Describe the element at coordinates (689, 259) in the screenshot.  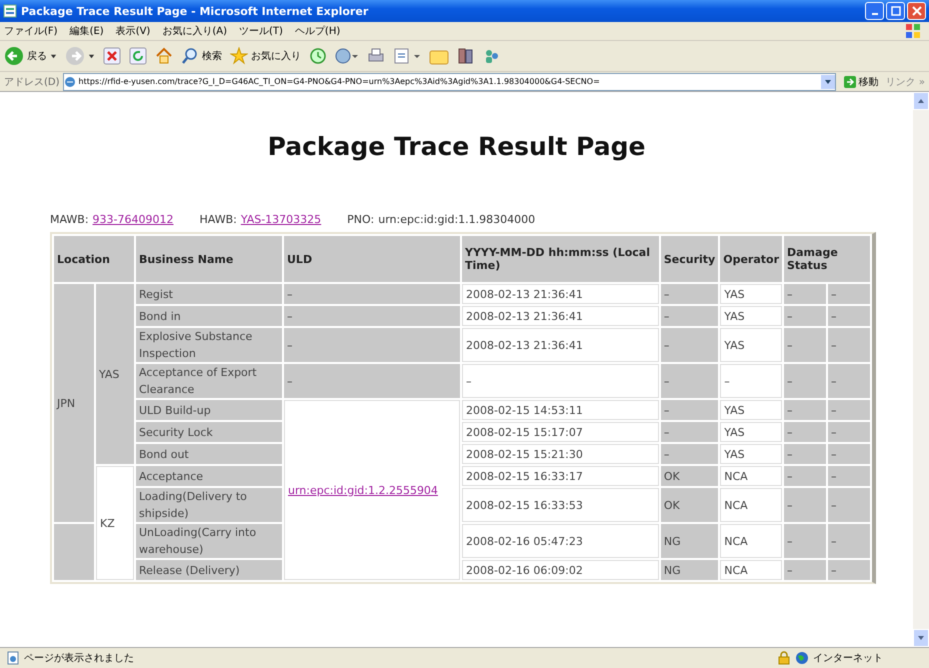
I see `column-header: Security` at that location.